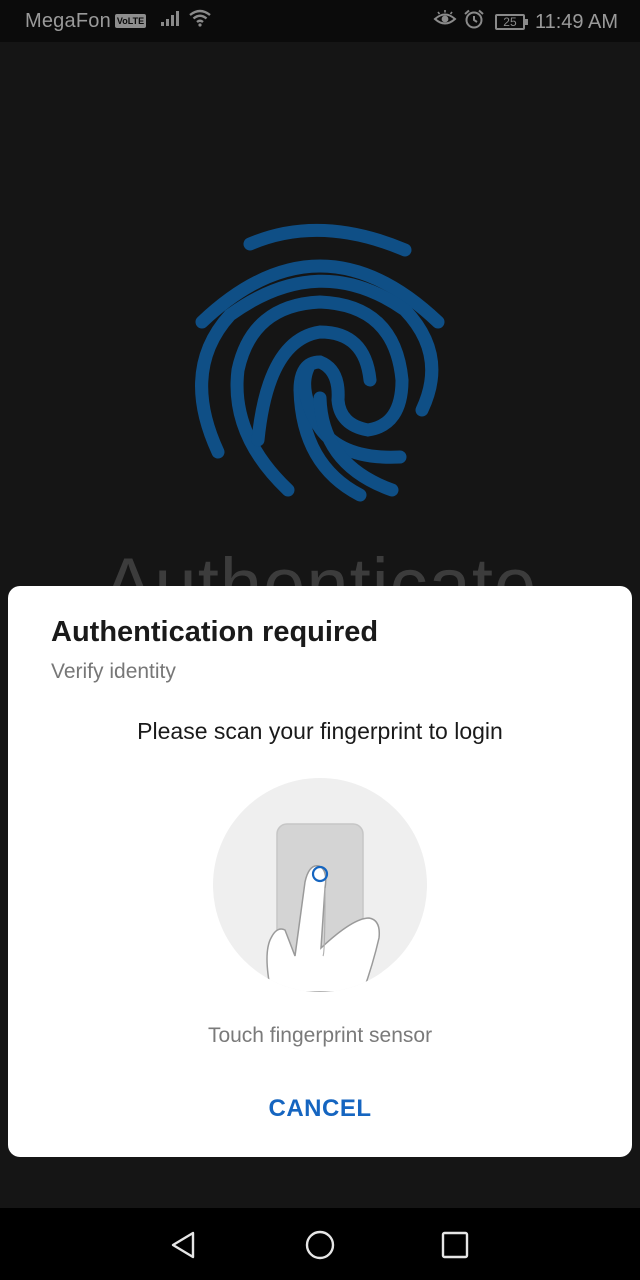 Image resolution: width=640 pixels, height=1280 pixels. What do you see at coordinates (511, 22) in the screenshot?
I see `battery-icon: 25` at bounding box center [511, 22].